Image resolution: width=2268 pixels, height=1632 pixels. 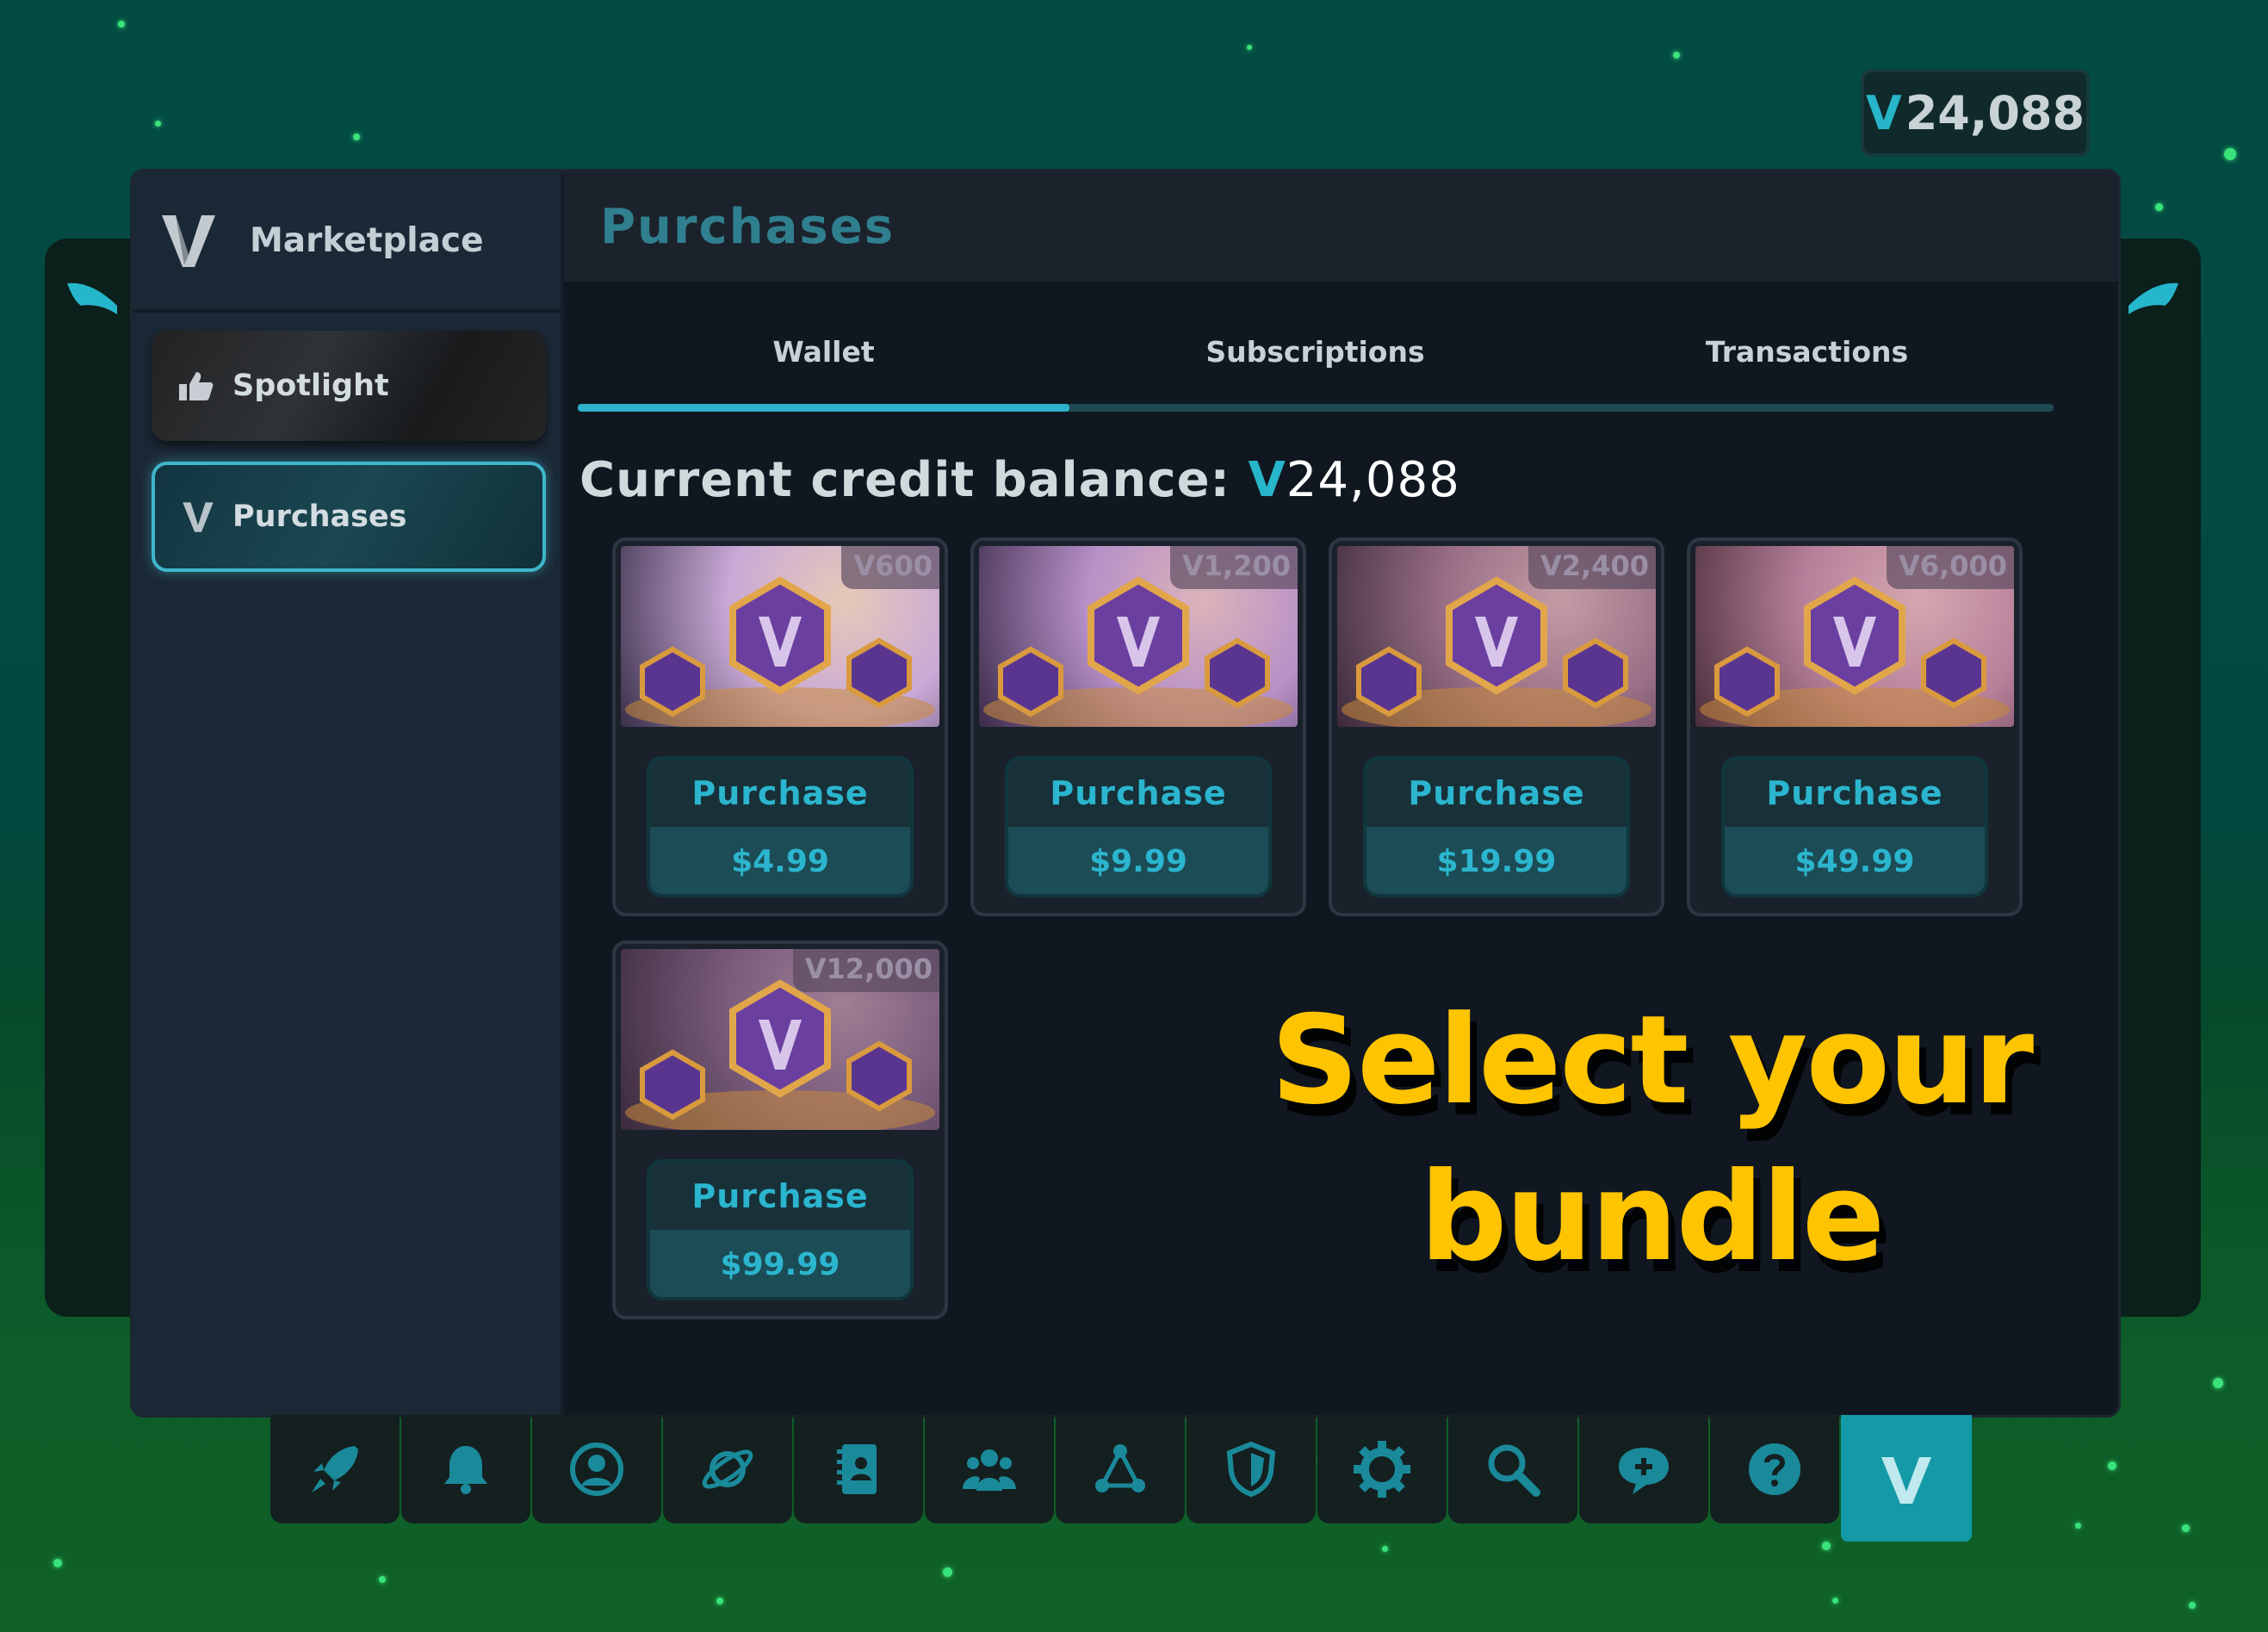 I want to click on dock-button-profile, so click(x=596, y=1469).